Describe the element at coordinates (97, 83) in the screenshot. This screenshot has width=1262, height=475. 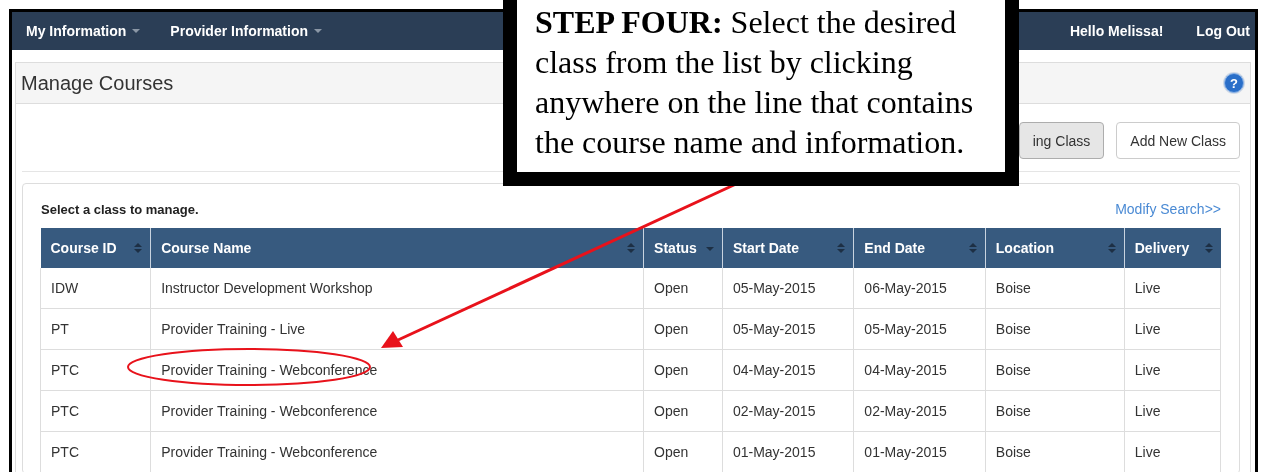
I see `page-title: Manage Courses` at that location.